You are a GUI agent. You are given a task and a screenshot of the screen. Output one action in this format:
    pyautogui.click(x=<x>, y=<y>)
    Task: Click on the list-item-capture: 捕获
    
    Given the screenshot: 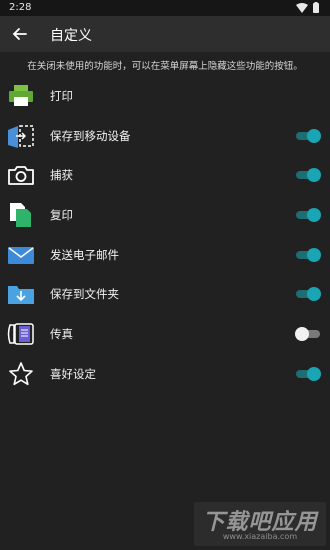 What is the action you would take?
    pyautogui.click(x=165, y=175)
    